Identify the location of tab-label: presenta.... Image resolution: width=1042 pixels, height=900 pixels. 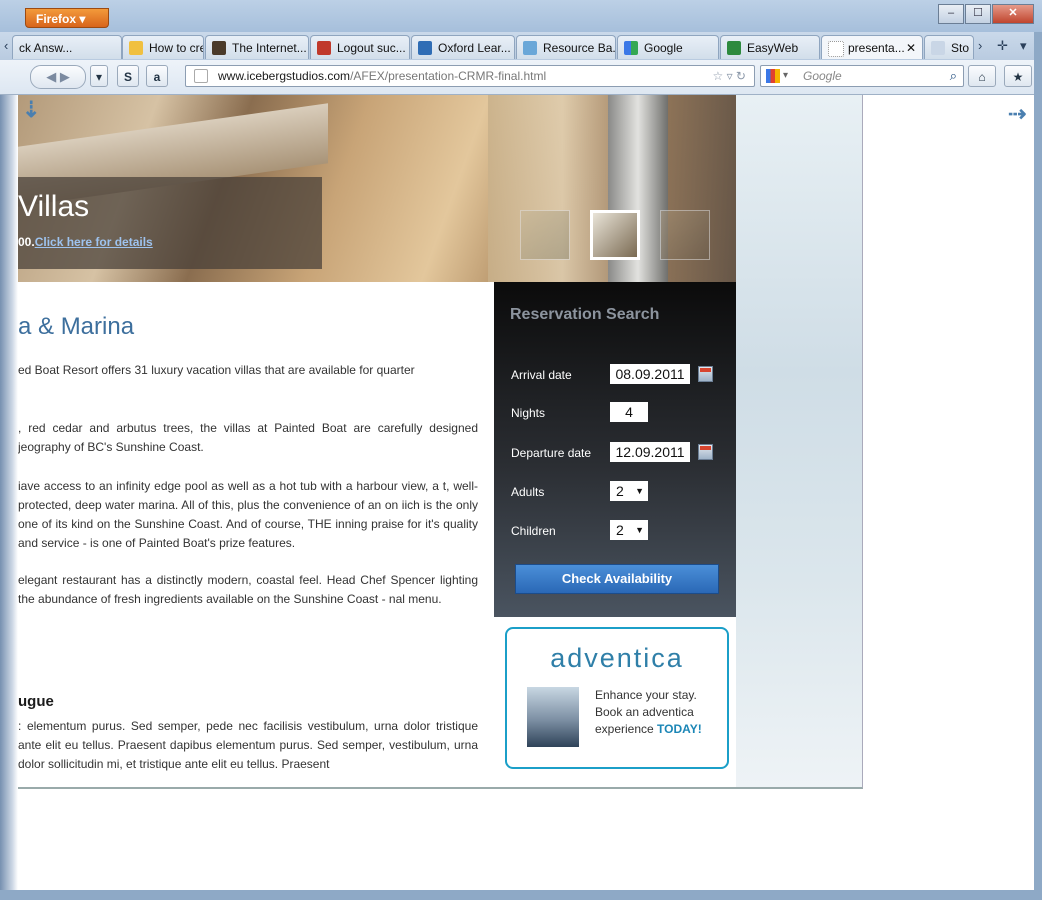
(876, 48).